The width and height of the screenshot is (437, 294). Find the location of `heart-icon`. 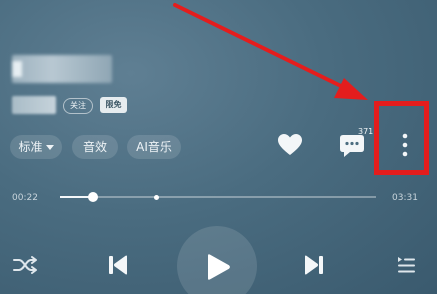

heart-icon is located at coordinates (290, 145).